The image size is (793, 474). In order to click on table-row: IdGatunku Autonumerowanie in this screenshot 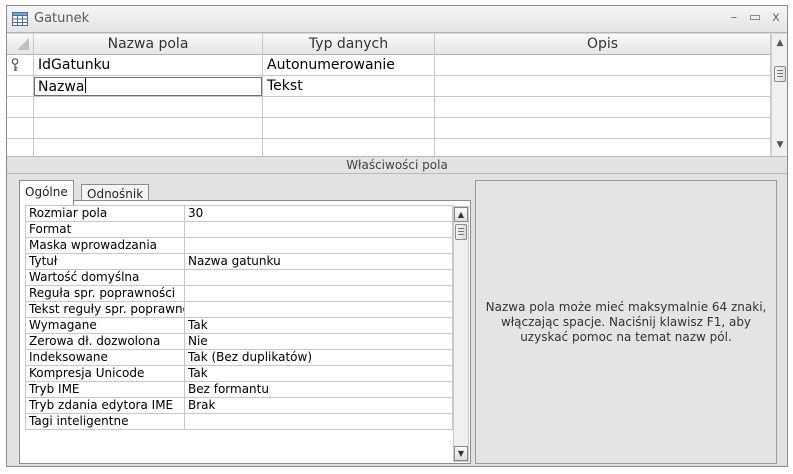, I will do `click(389, 65)`.